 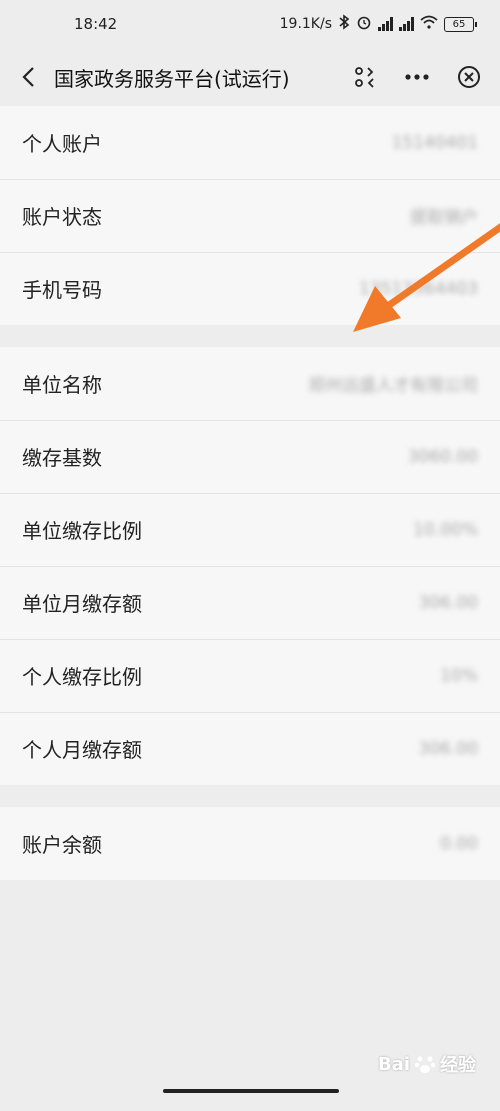 What do you see at coordinates (82, 531) in the screenshot?
I see `row-label: 单位缴存比例` at bounding box center [82, 531].